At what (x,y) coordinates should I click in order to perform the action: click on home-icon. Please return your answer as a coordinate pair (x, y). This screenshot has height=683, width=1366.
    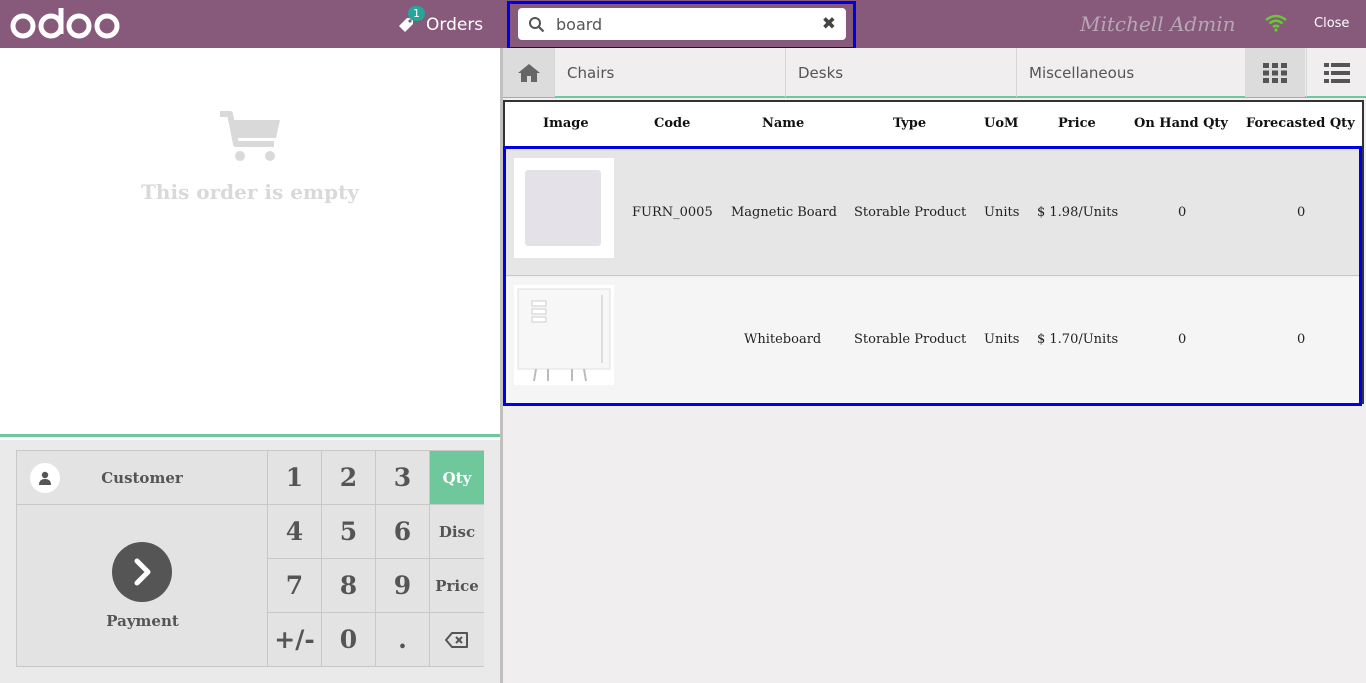
    Looking at the image, I should click on (528, 72).